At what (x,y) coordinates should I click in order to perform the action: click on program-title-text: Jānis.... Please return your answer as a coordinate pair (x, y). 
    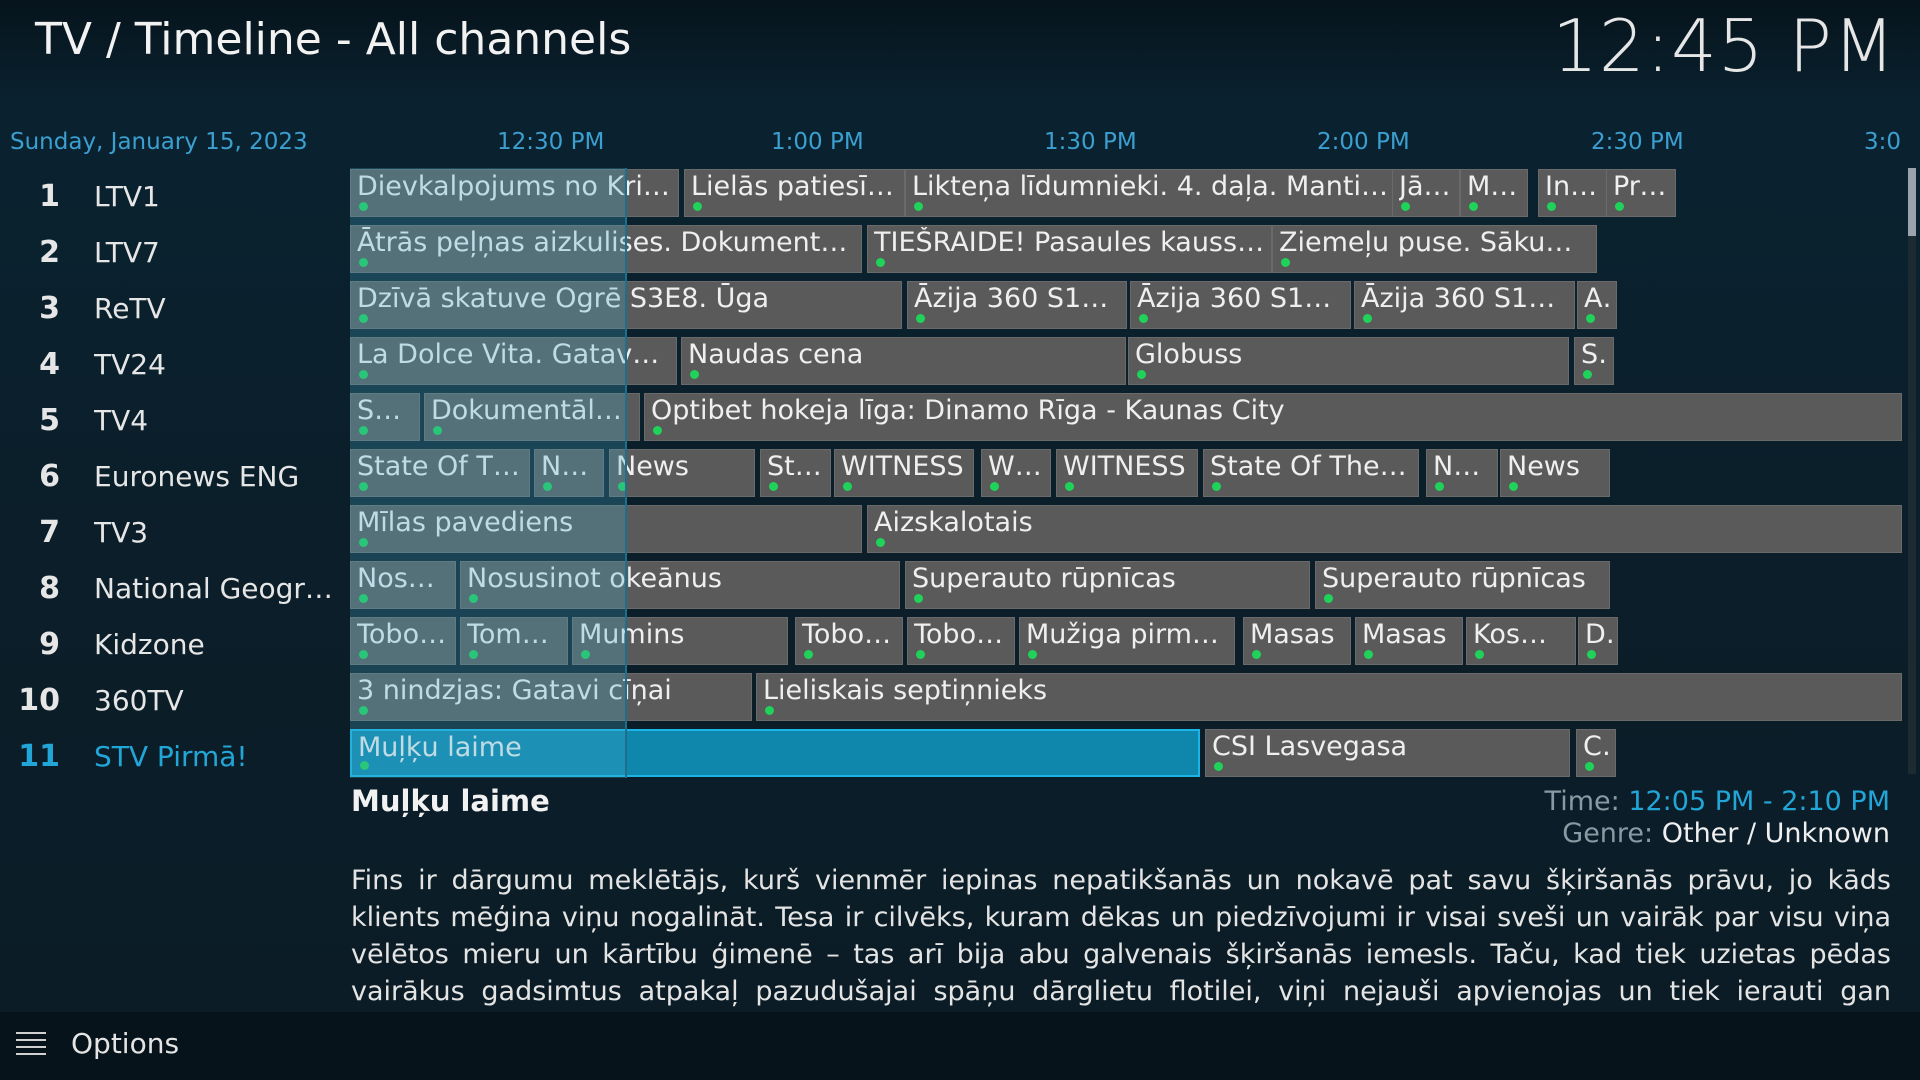
    Looking at the image, I should click on (1427, 186).